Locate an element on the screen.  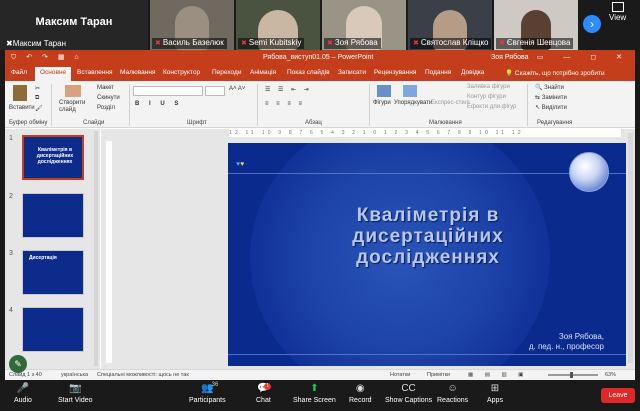
format-painter-icon: 🖌 is located at coordinates (39, 108).